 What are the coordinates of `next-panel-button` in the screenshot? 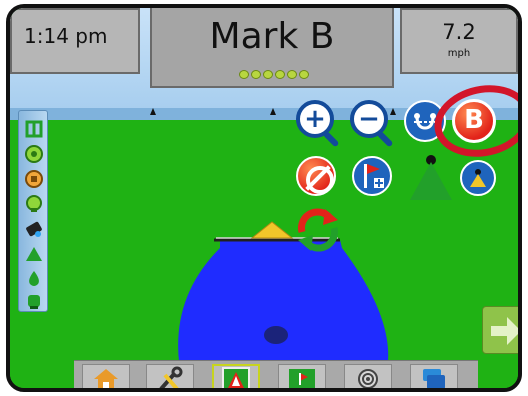 It's located at (500, 330).